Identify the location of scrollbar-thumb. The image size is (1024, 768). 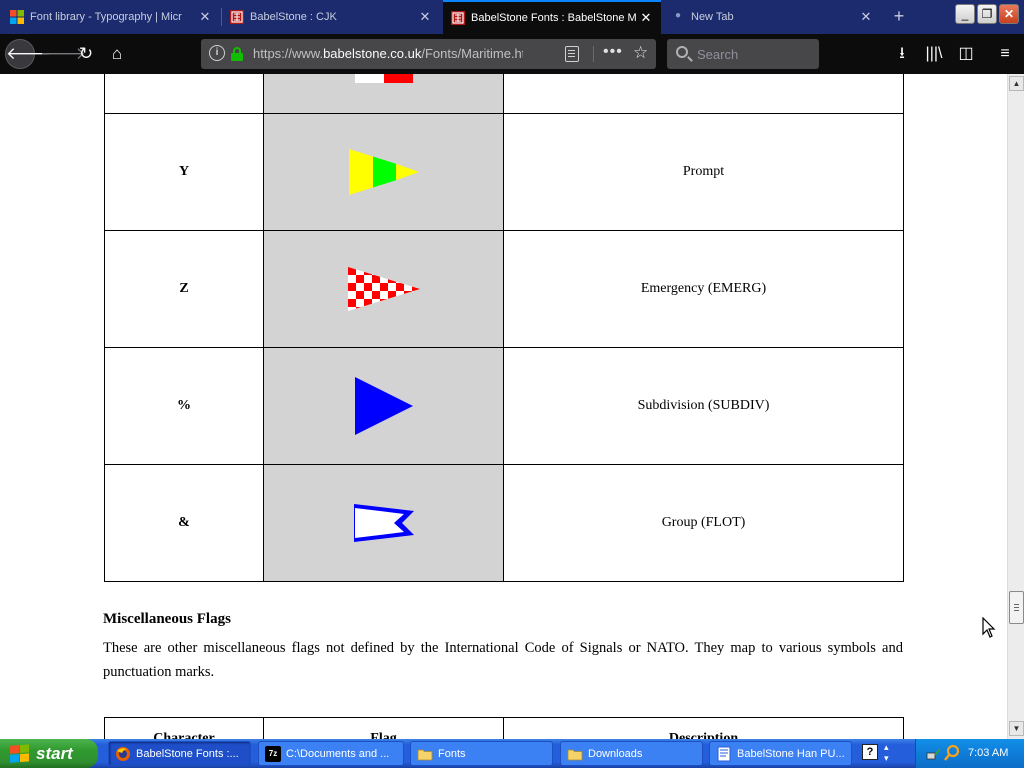
(1016, 607).